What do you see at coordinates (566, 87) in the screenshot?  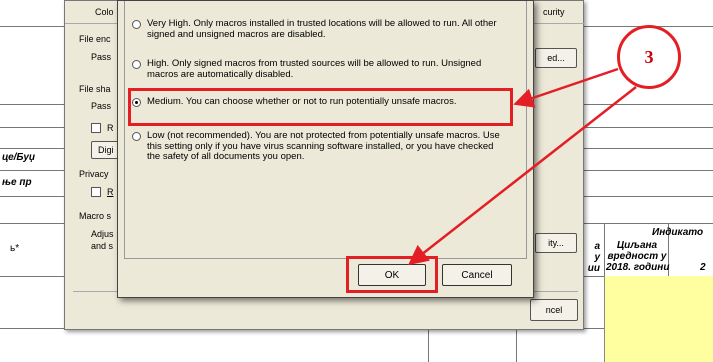 I see `arrow-to-medium-option` at bounding box center [566, 87].